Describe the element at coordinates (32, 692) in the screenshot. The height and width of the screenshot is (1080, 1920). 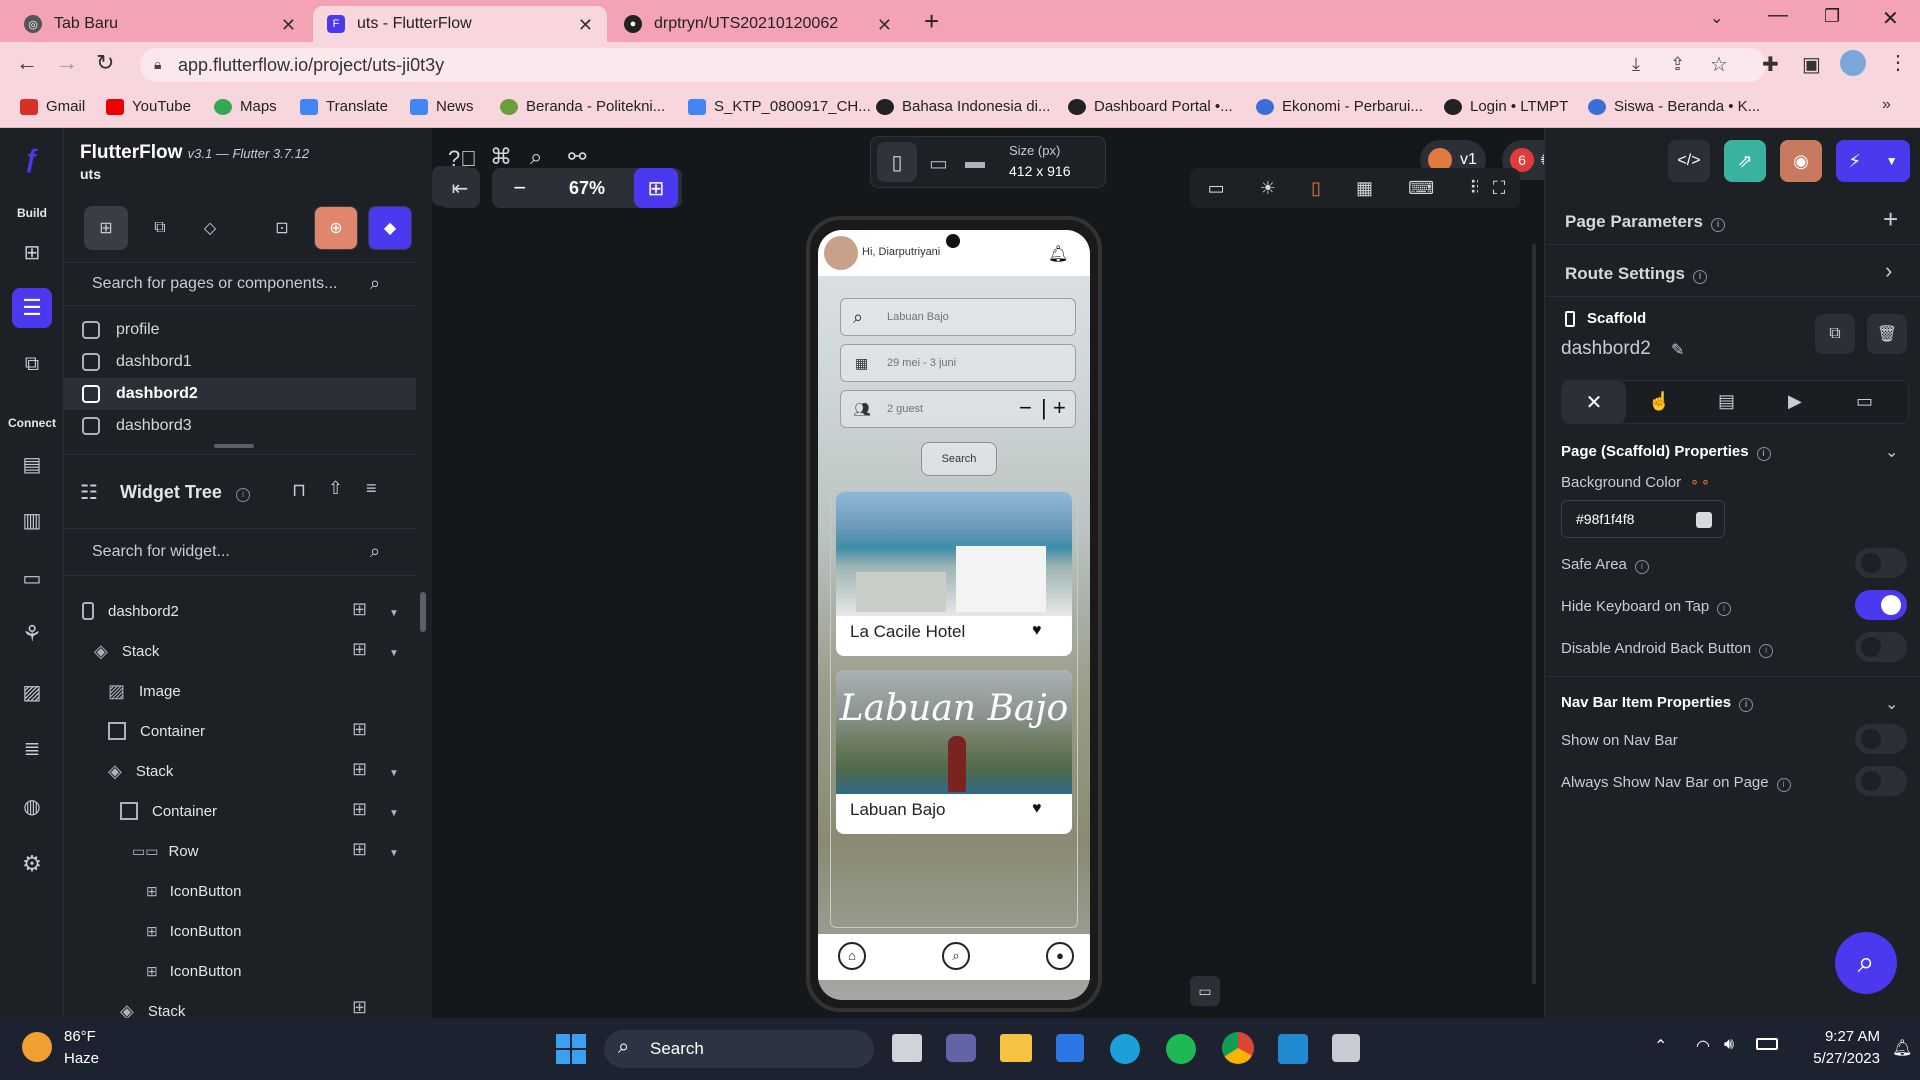
I see `media-icon: ▨` at that location.